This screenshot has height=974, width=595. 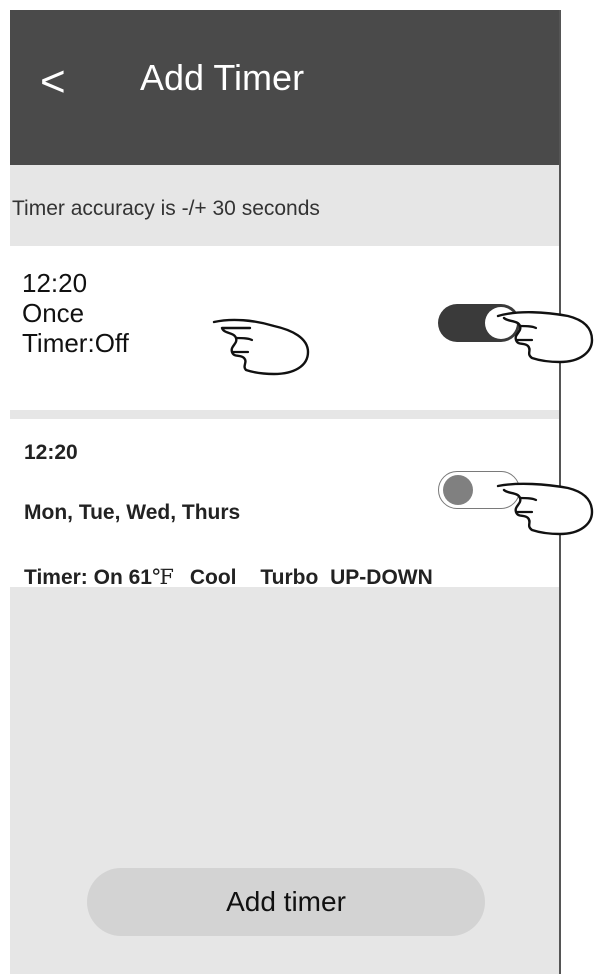 I want to click on back-button: <, so click(x=53, y=82).